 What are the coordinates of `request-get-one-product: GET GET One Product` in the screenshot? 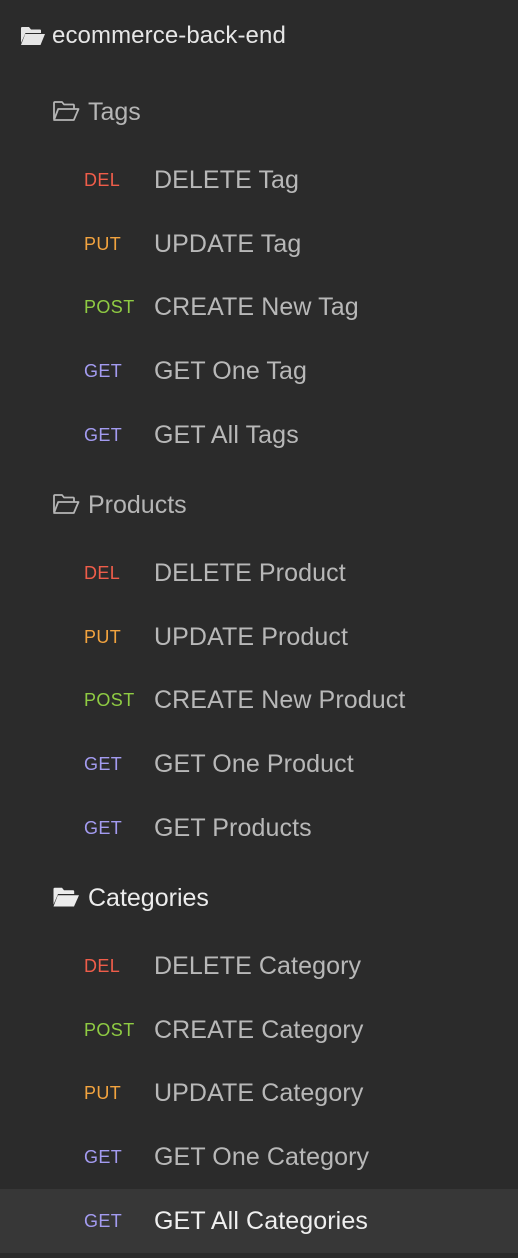 It's located at (259, 764).